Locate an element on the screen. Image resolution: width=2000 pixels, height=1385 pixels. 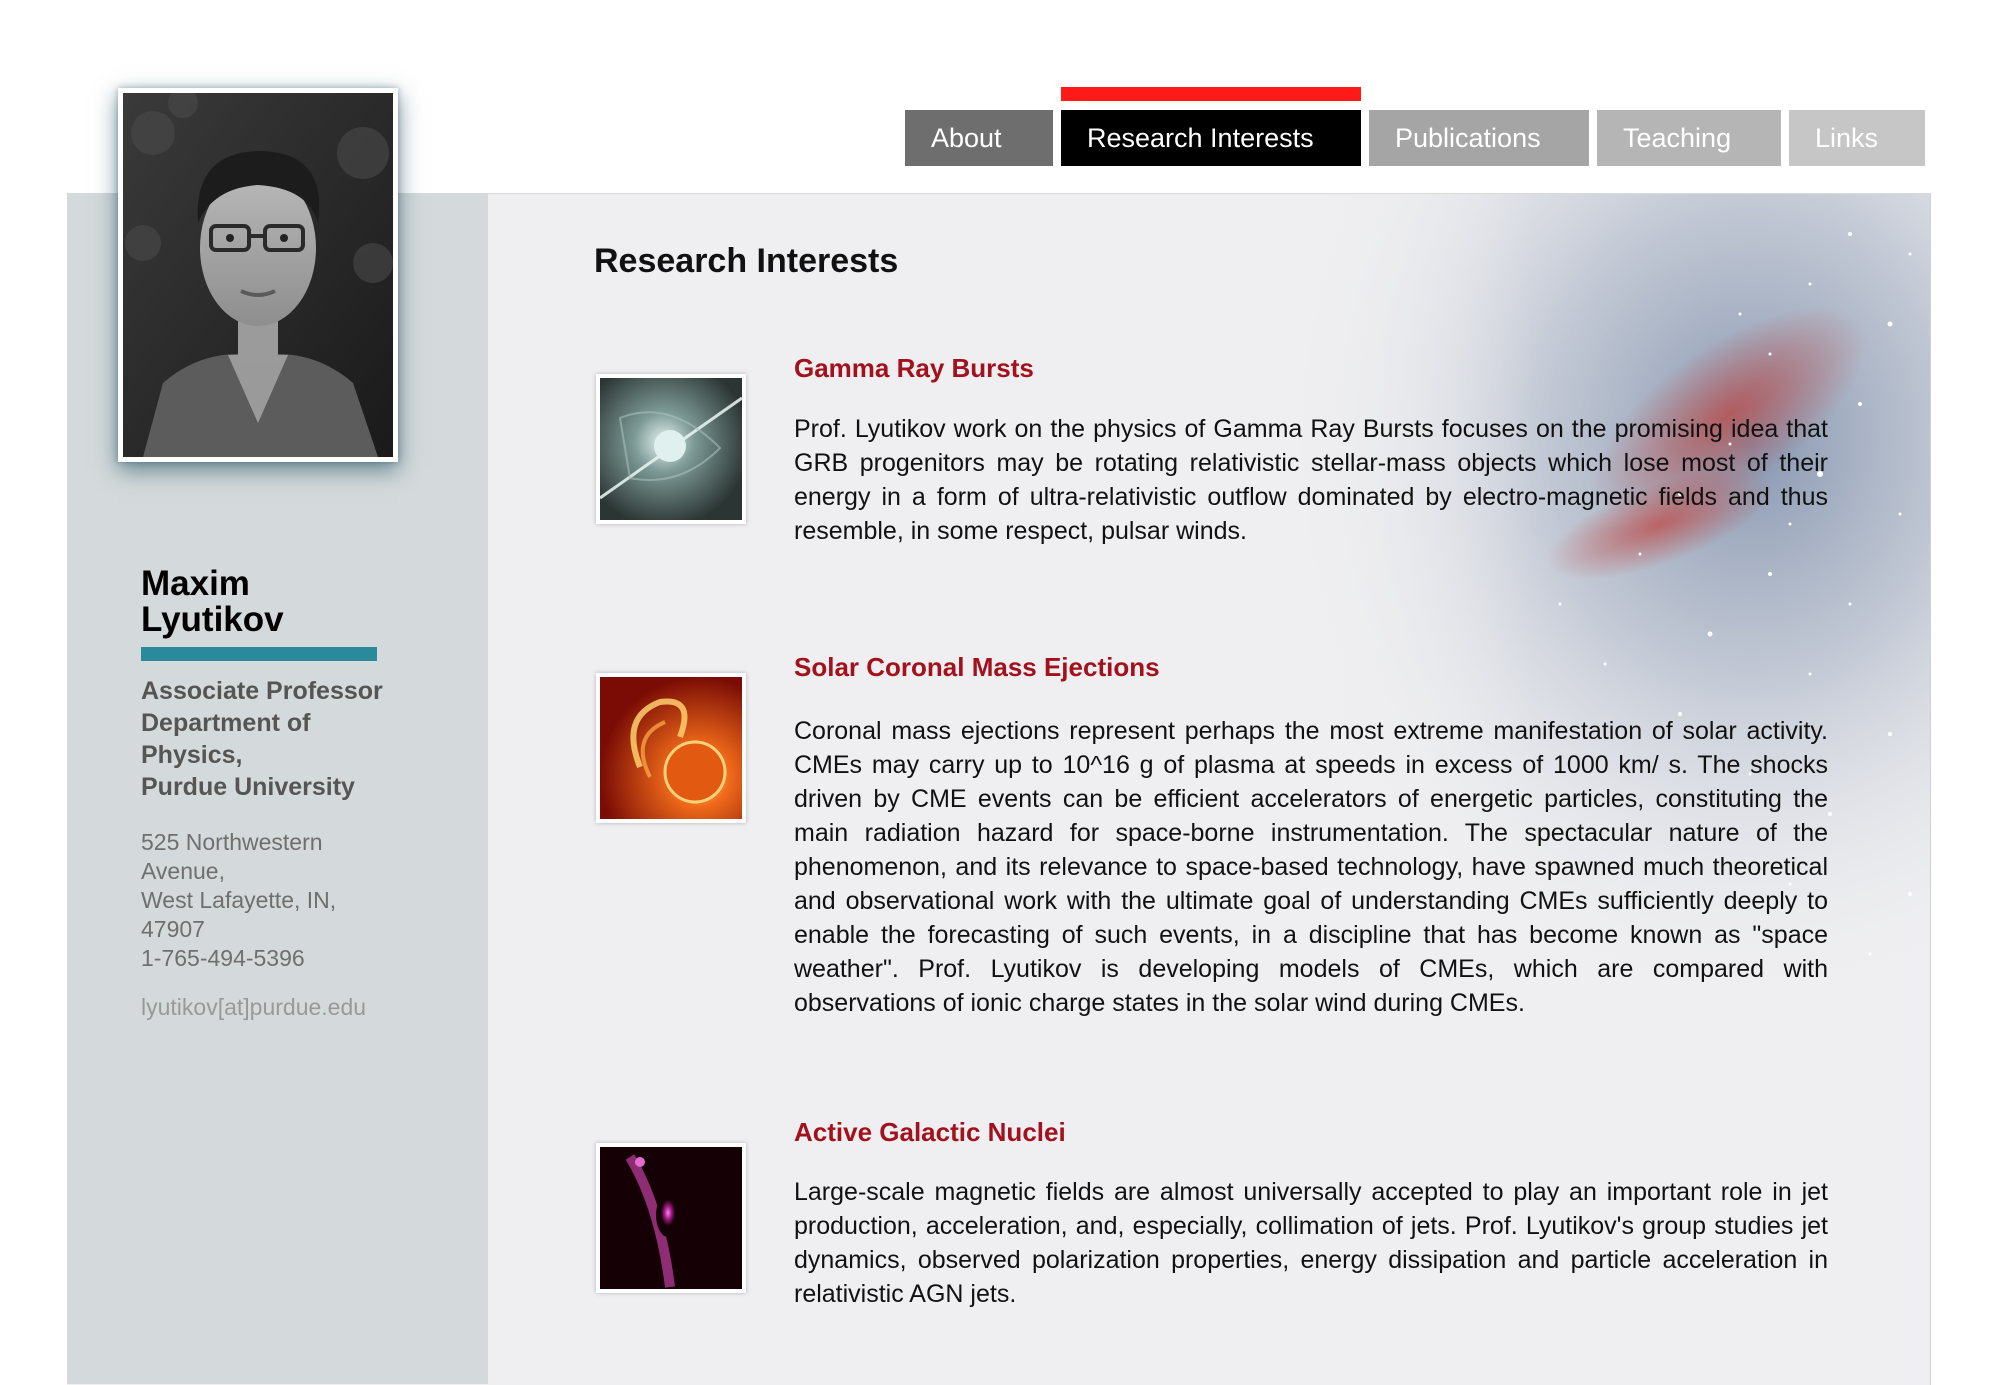
address-line: 525 Northwestern is located at coordinates (232, 842).